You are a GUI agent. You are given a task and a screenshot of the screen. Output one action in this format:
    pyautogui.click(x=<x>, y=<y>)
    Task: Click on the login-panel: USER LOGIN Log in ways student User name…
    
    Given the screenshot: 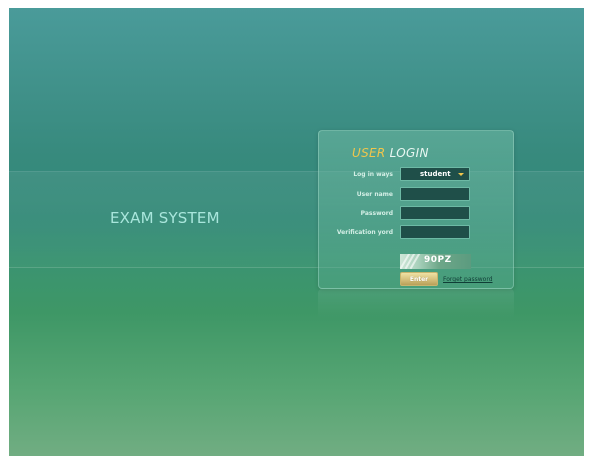 What is the action you would take?
    pyautogui.click(x=416, y=209)
    